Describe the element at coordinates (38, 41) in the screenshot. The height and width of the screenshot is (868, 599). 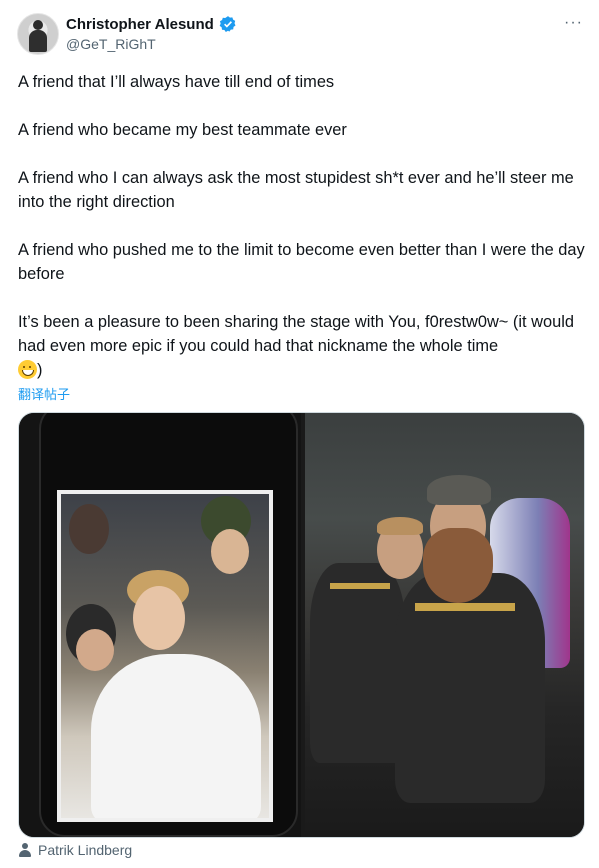
I see `avatar-body` at that location.